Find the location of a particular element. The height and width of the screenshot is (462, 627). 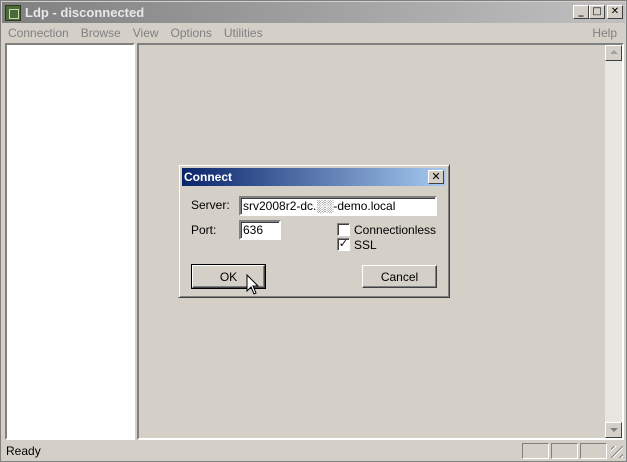

port-label: Port: is located at coordinates (204, 230).